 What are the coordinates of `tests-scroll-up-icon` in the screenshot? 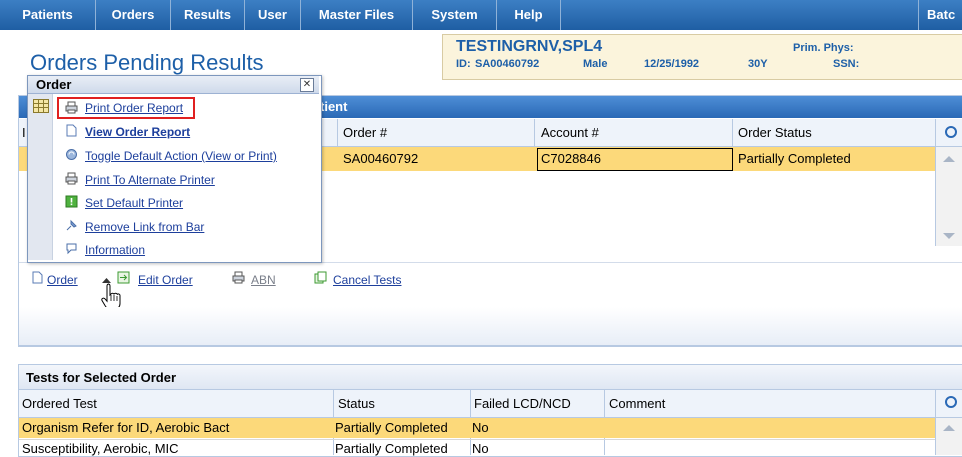 It's located at (949, 428).